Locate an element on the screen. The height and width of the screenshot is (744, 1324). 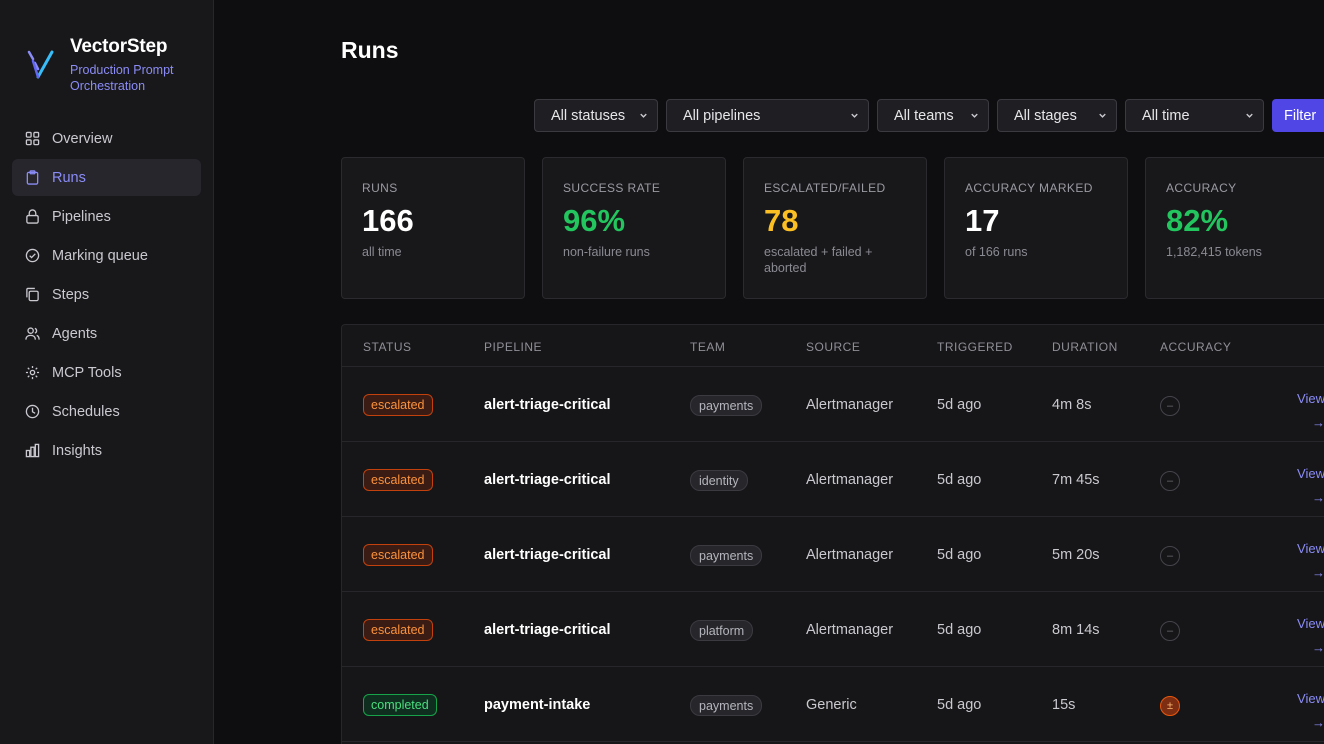
page-title: Runs is located at coordinates (370, 50).